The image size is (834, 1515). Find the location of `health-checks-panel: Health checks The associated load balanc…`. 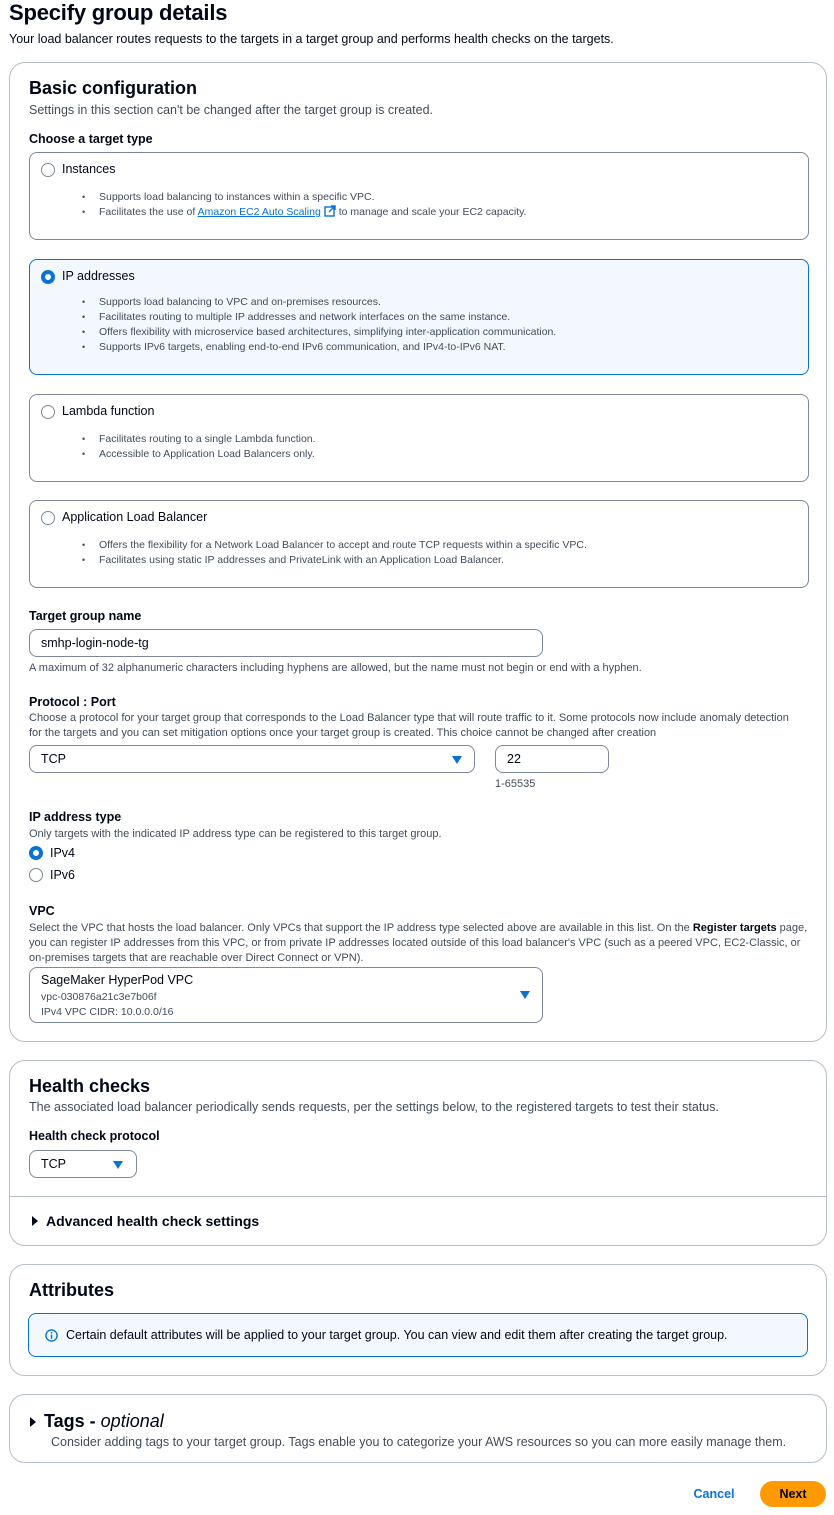

health-checks-panel: Health checks The associated load balanc… is located at coordinates (418, 1153).